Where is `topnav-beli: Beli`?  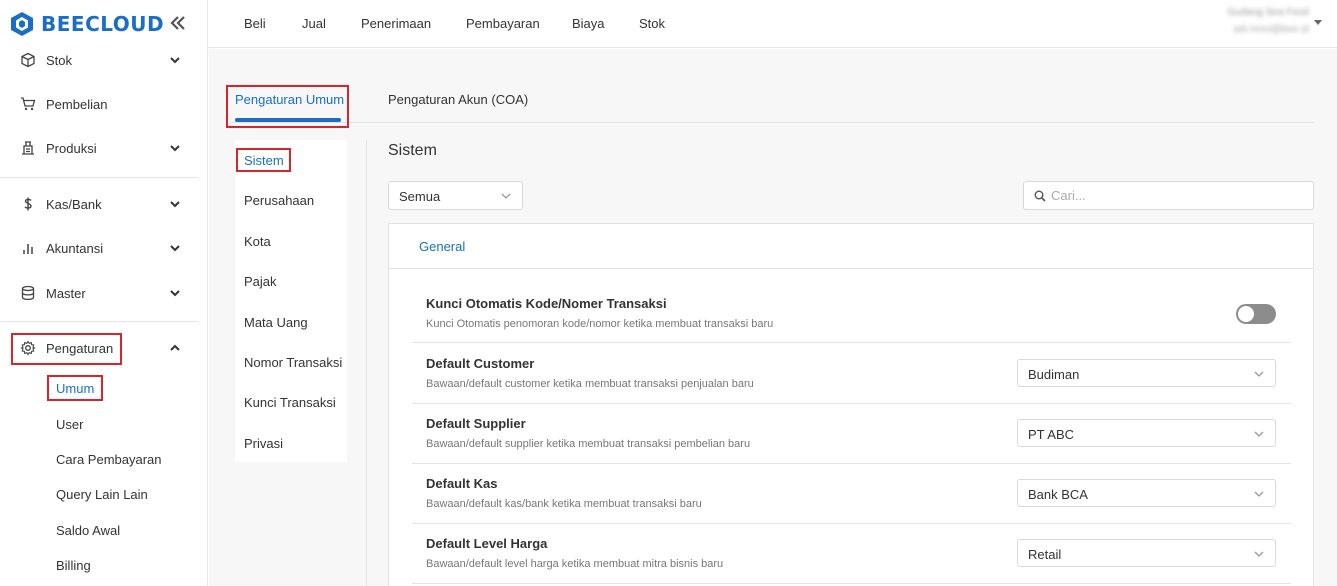
topnav-beli: Beli is located at coordinates (255, 23).